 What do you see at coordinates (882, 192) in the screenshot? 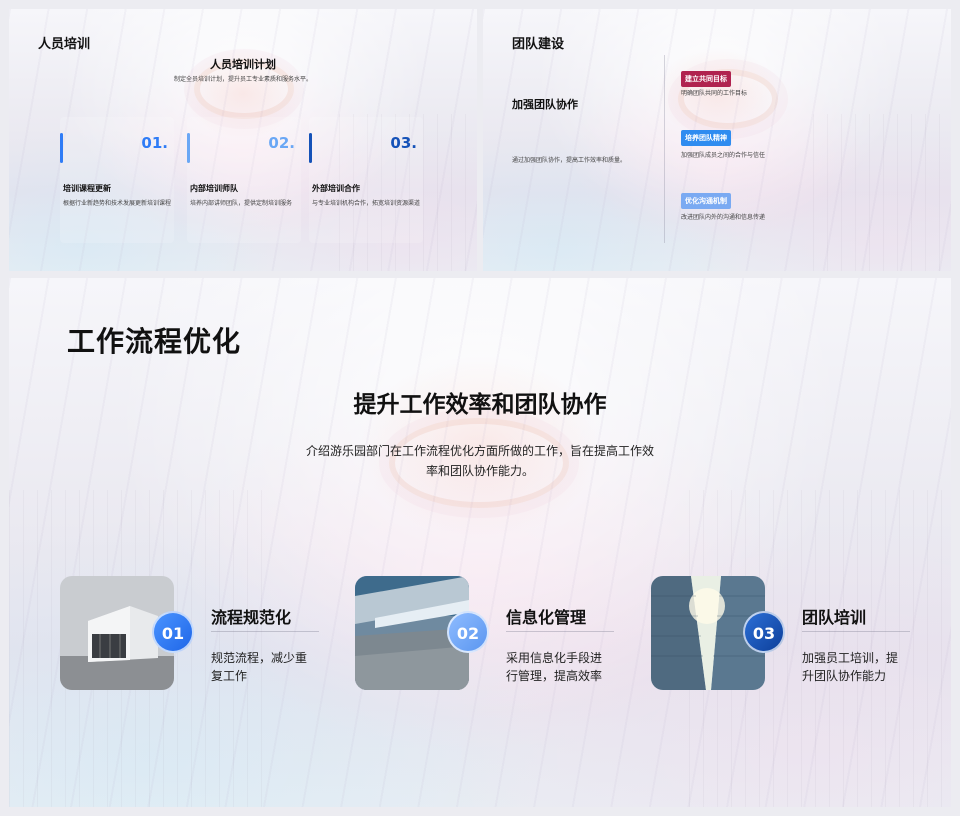
I see `trees-background` at bounding box center [882, 192].